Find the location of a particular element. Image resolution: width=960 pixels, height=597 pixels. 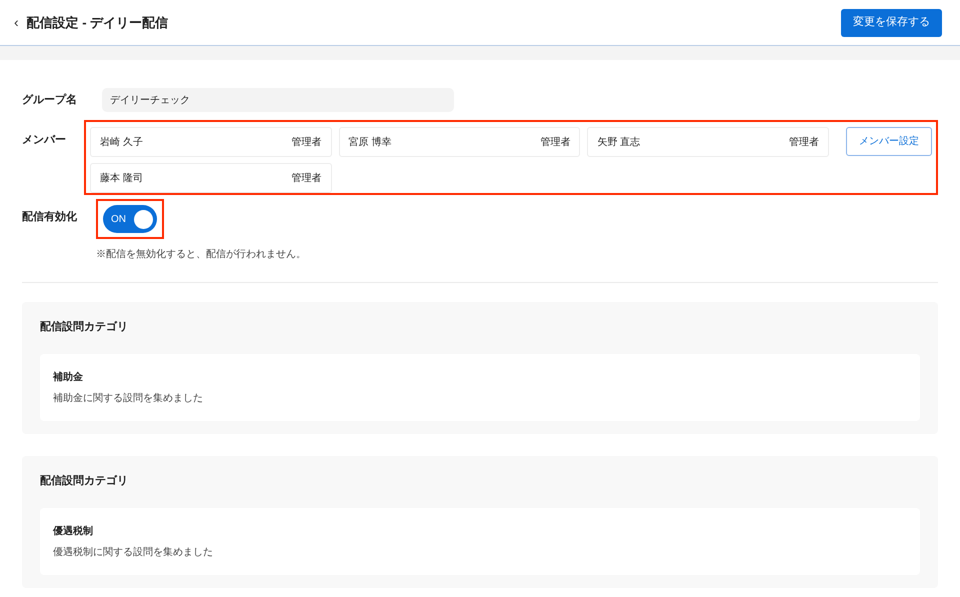

field-label: グループ名 is located at coordinates (50, 100).